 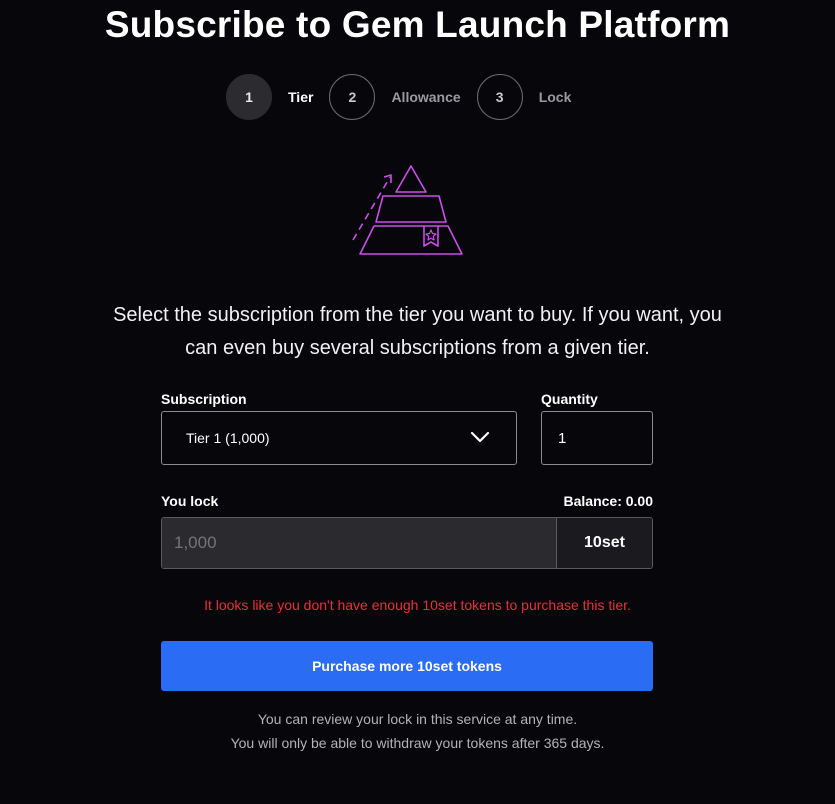 I want to click on step-2-circle: 2, so click(x=352, y=97).